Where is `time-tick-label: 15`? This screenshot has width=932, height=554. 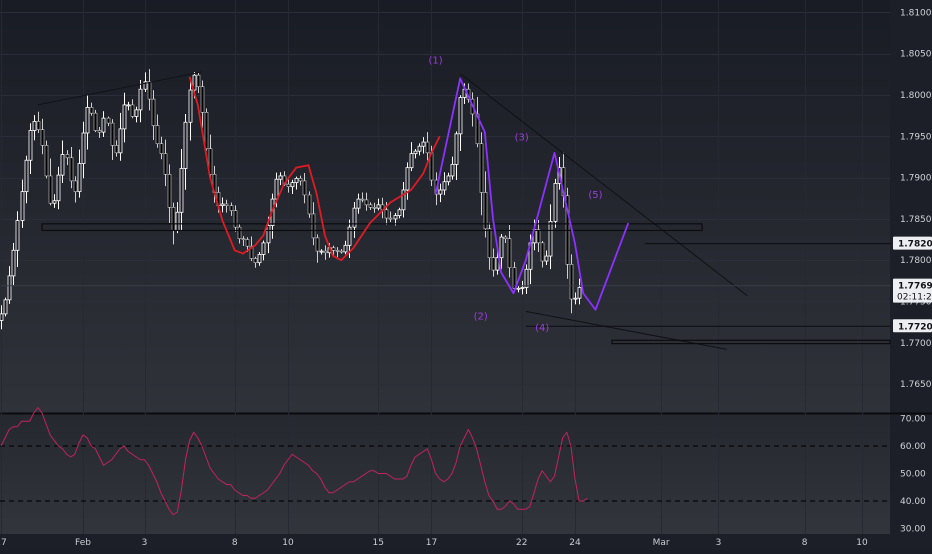
time-tick-label: 15 is located at coordinates (377, 543).